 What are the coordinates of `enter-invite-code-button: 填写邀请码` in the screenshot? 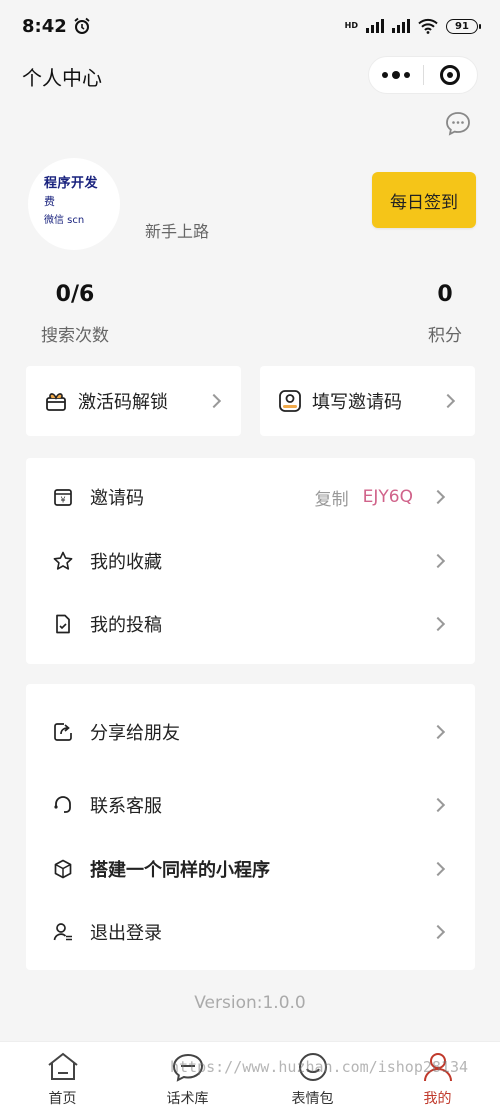 It's located at (367, 401).